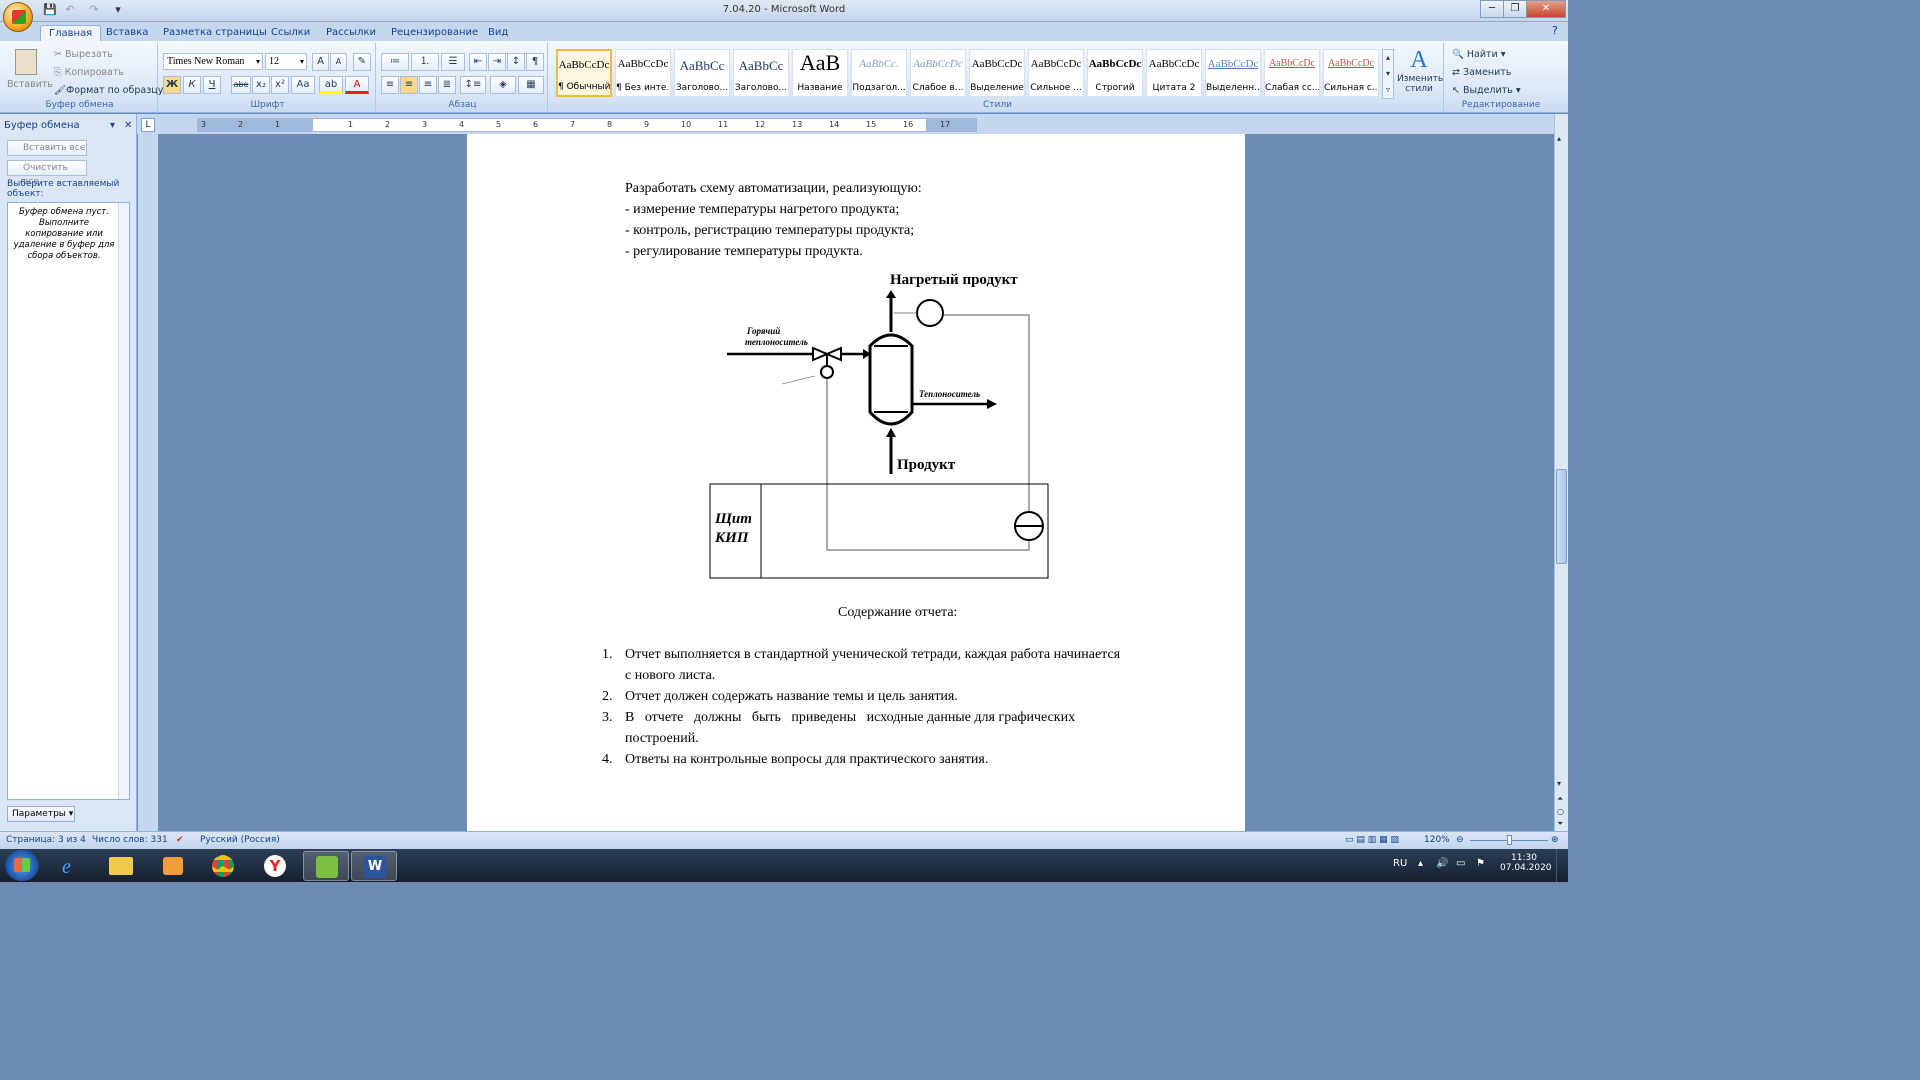  I want to click on restore-button: ❐, so click(1515, 9).